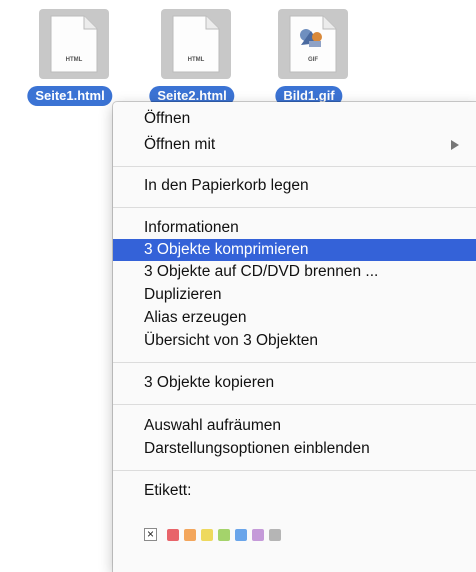 The height and width of the screenshot is (572, 476). What do you see at coordinates (313, 60) in the screenshot?
I see `file-type-label: GIF` at bounding box center [313, 60].